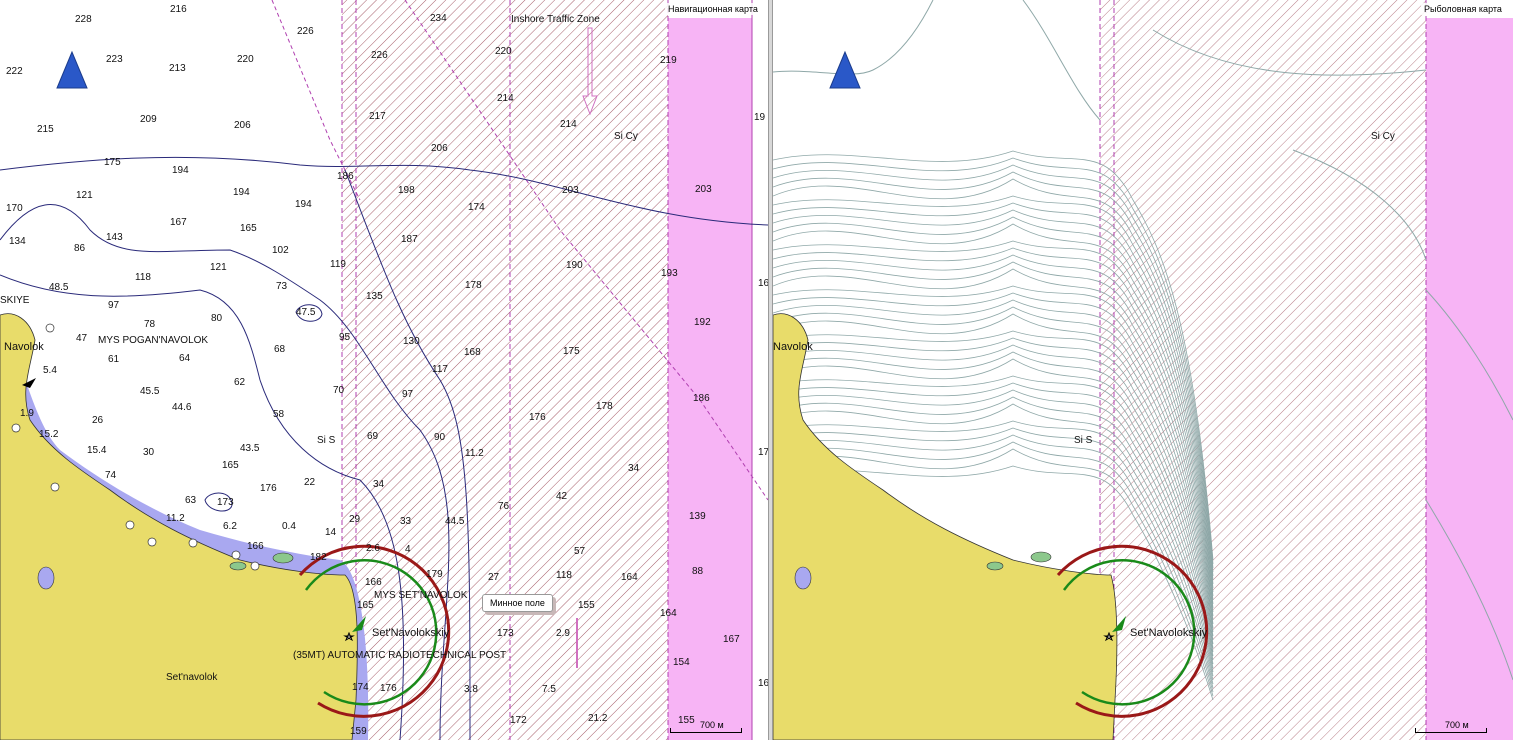 Image resolution: width=1513 pixels, height=740 pixels. What do you see at coordinates (17, 241) in the screenshot?
I see `depth-sounding: 134` at bounding box center [17, 241].